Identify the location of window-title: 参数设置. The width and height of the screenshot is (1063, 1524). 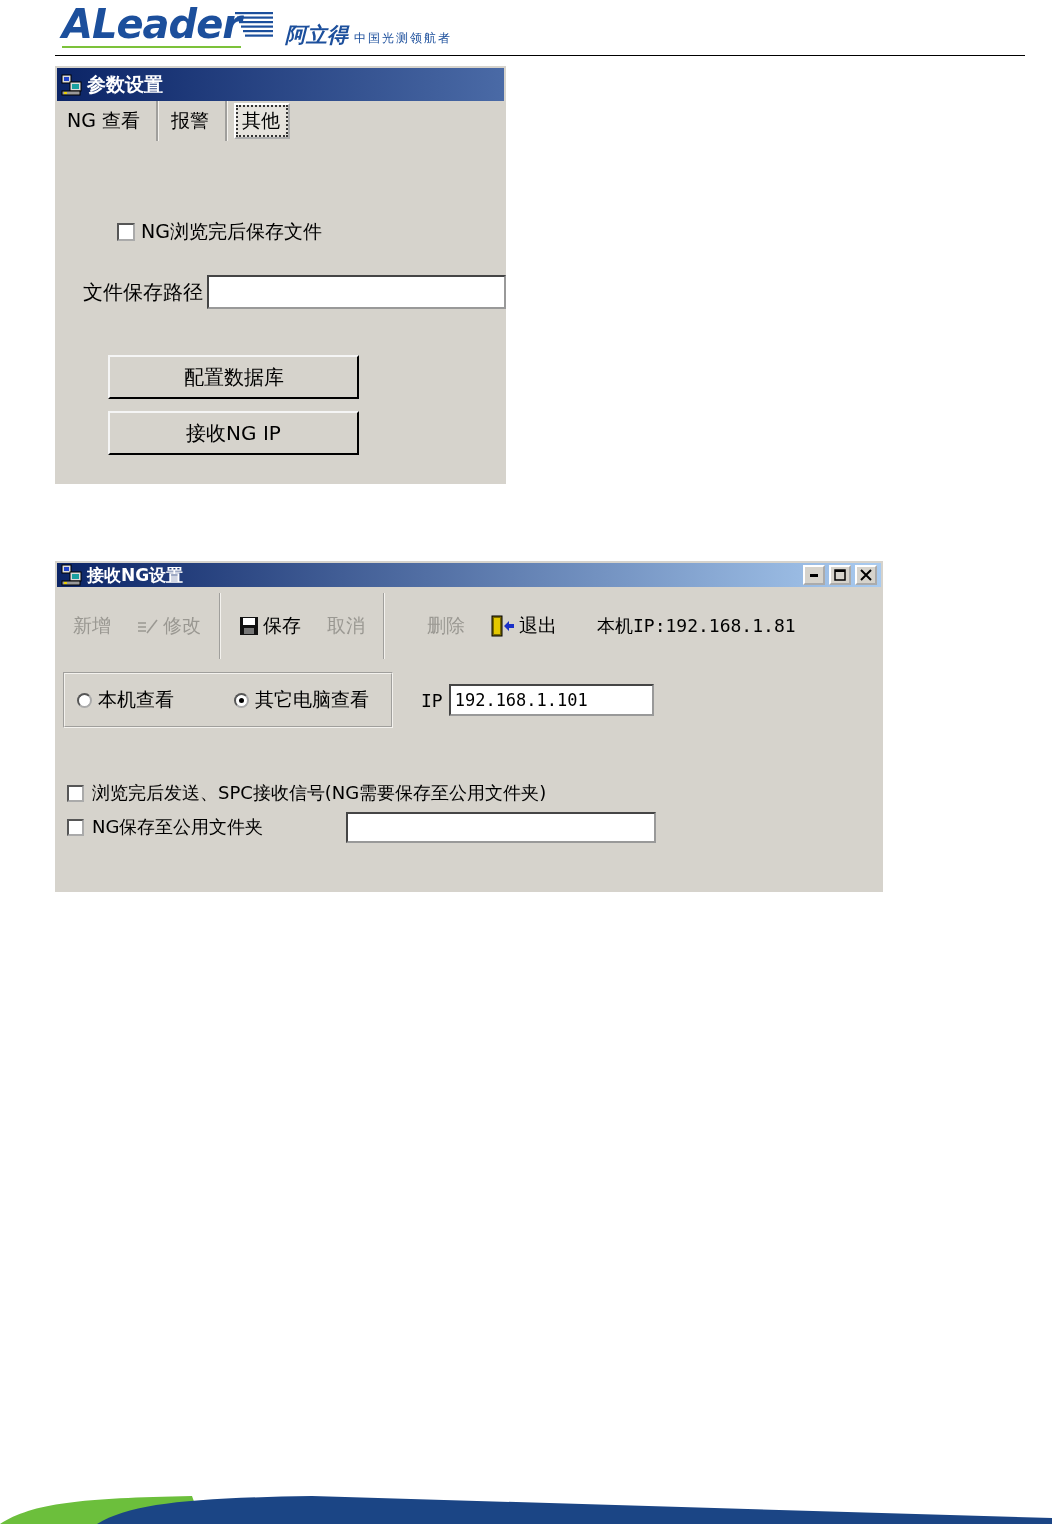
(125, 84).